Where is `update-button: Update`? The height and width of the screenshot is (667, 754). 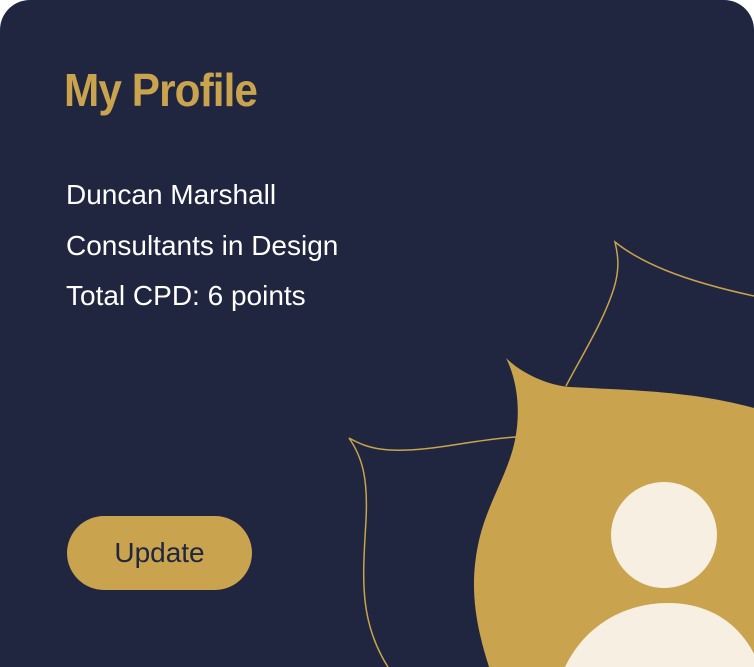
update-button: Update is located at coordinates (159, 553).